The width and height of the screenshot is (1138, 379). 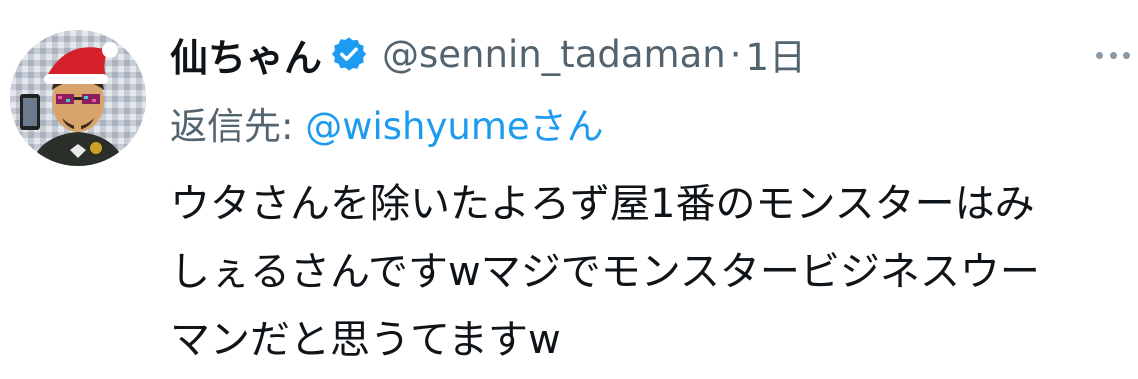 What do you see at coordinates (602, 204) in the screenshot?
I see `tweet-text-line: ウタさんを除いたよろず屋1番のモンスターはみ` at bounding box center [602, 204].